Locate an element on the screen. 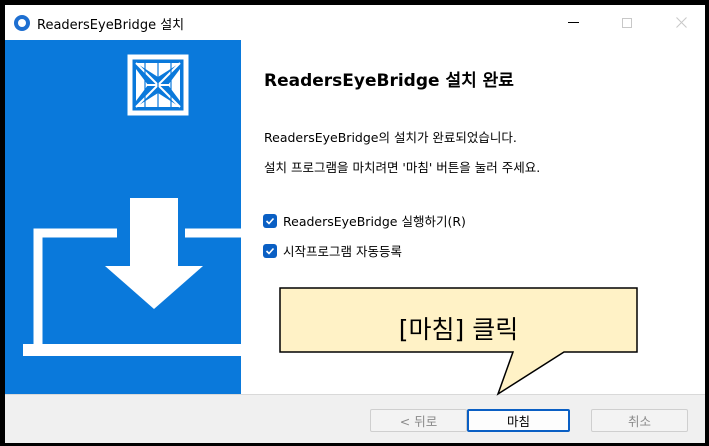 This screenshot has width=709, height=446. minimize-icon is located at coordinates (573, 22).